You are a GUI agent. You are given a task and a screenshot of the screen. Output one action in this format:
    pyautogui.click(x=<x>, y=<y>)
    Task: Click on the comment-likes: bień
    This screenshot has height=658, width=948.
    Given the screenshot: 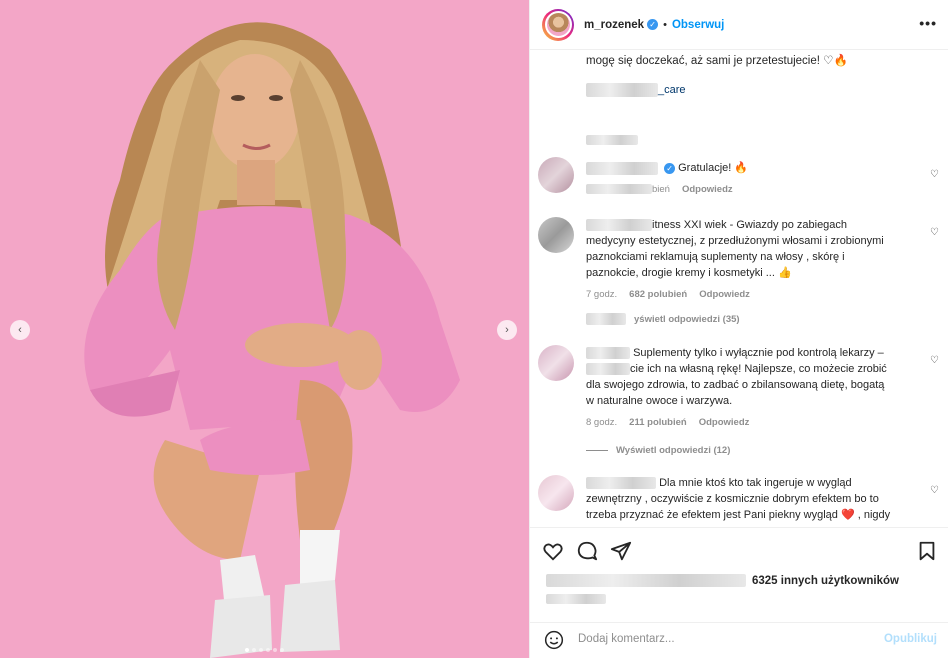 What is the action you would take?
    pyautogui.click(x=628, y=190)
    